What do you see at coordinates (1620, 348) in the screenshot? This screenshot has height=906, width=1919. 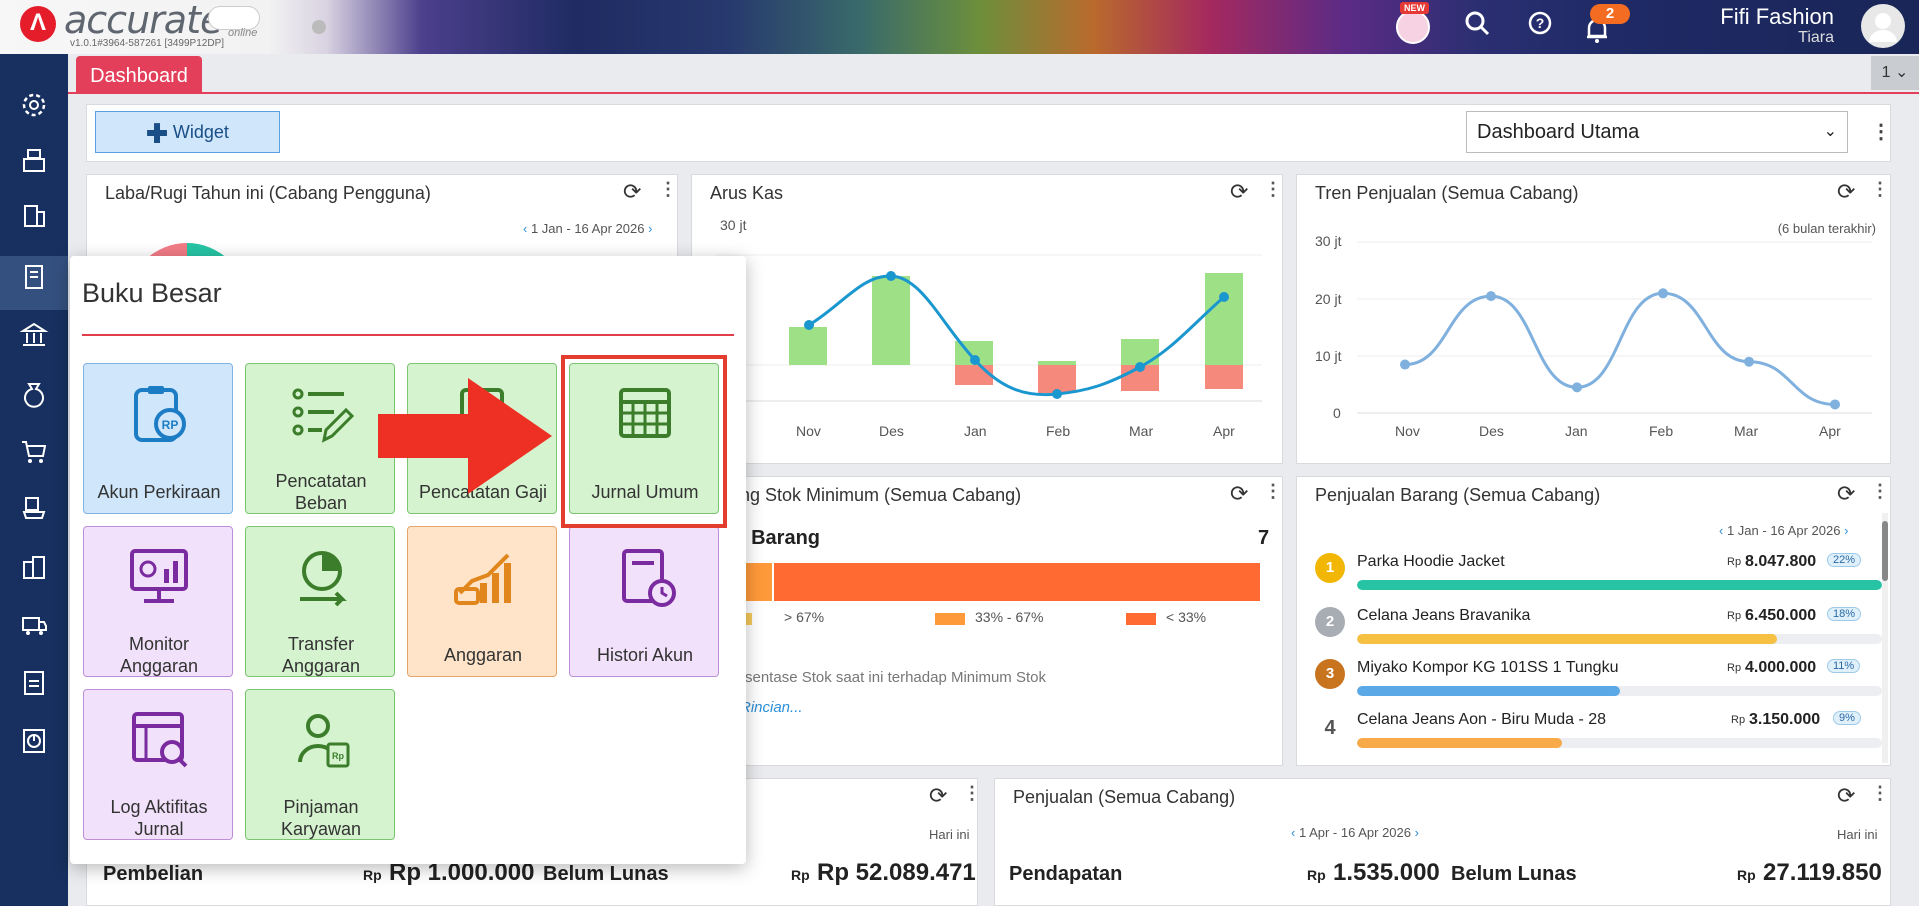 I see `trend-line` at bounding box center [1620, 348].